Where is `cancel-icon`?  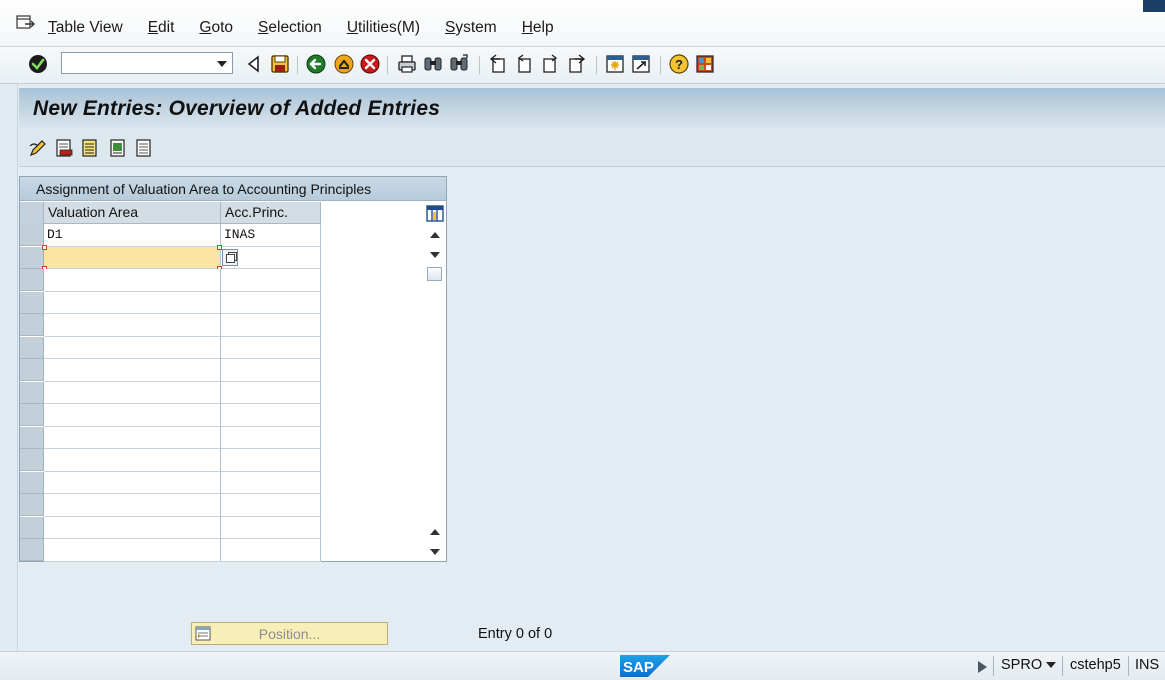
cancel-icon is located at coordinates (370, 64).